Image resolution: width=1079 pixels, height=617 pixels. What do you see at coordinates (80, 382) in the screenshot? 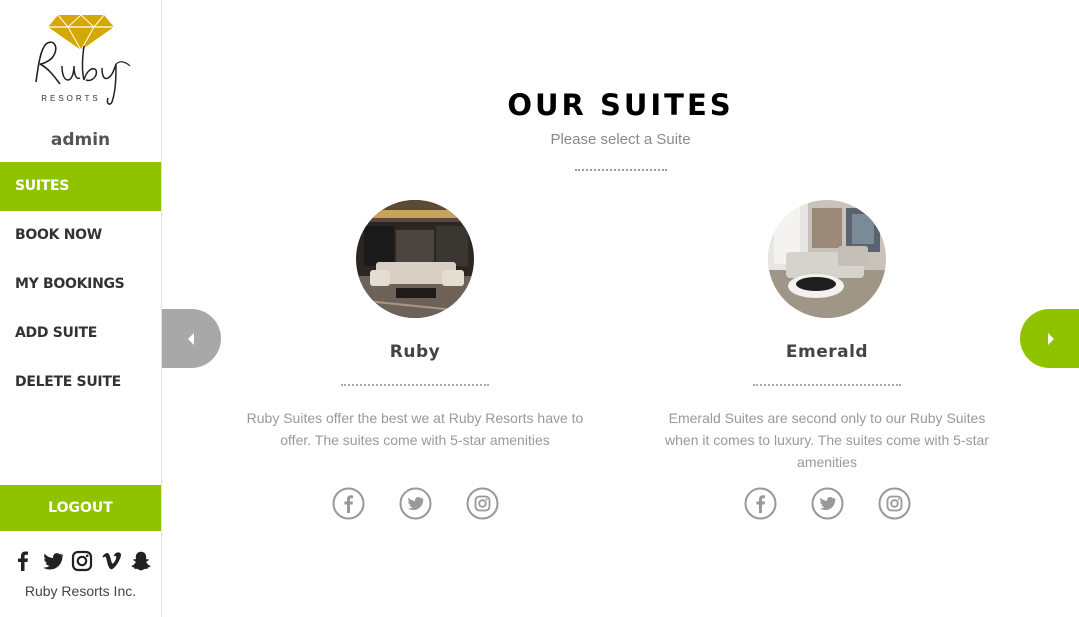
I see `nav-item-delete-suite: DELETE SUITE` at bounding box center [80, 382].